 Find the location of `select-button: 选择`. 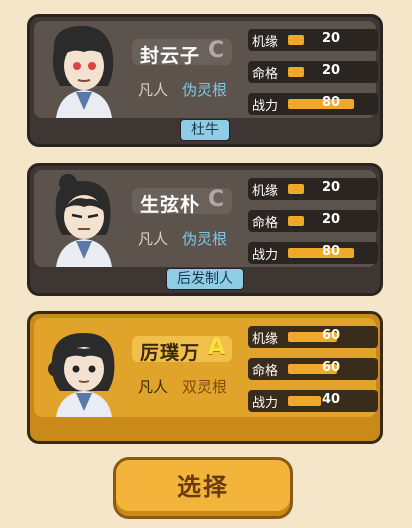

select-button: 选择 is located at coordinates (203, 488).